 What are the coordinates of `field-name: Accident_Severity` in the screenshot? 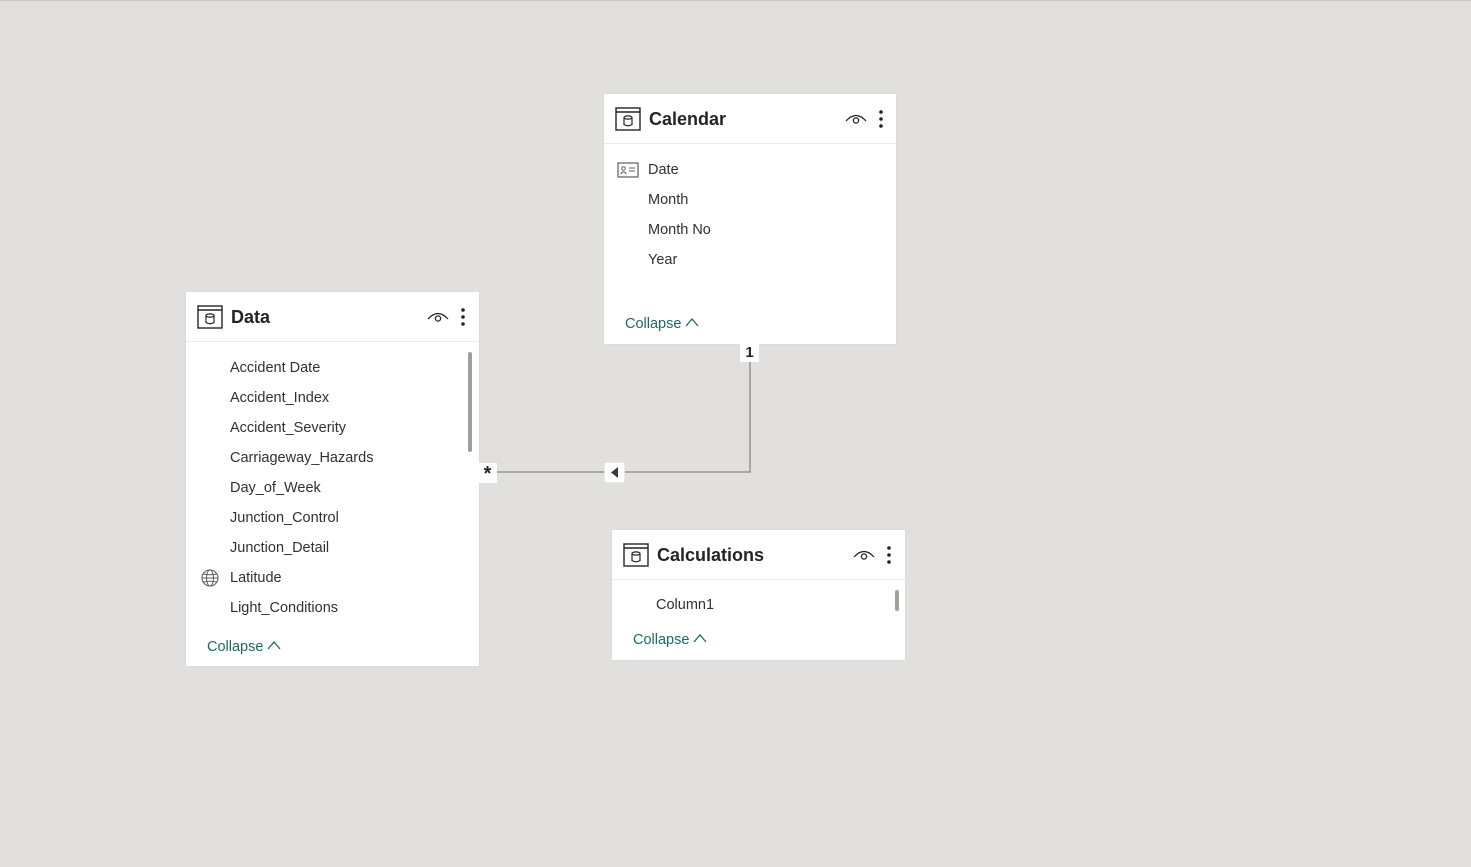 It's located at (288, 428).